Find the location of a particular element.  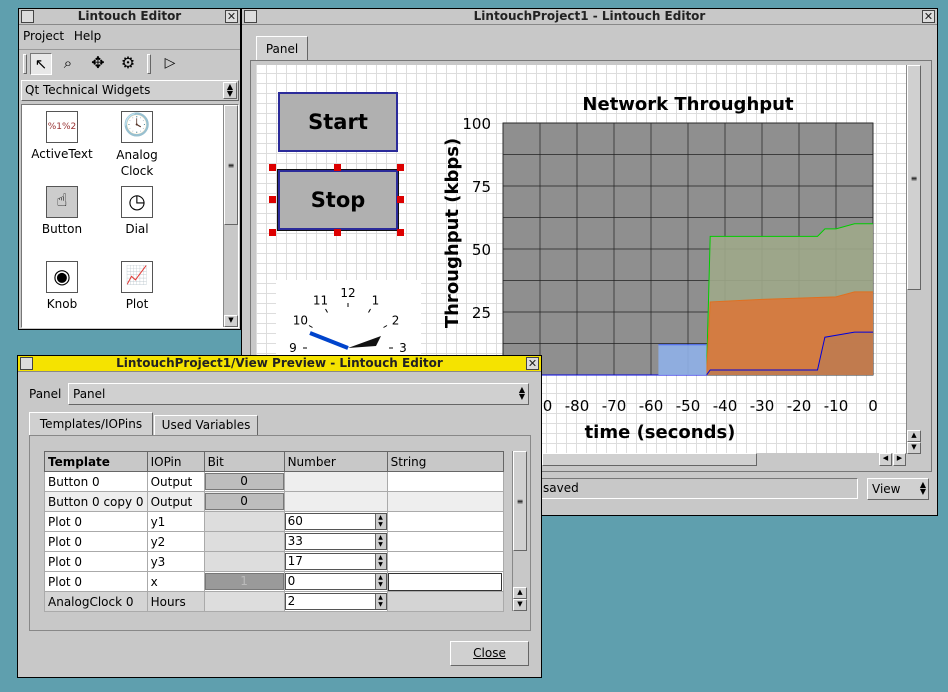

col-template: Template is located at coordinates (96, 461).